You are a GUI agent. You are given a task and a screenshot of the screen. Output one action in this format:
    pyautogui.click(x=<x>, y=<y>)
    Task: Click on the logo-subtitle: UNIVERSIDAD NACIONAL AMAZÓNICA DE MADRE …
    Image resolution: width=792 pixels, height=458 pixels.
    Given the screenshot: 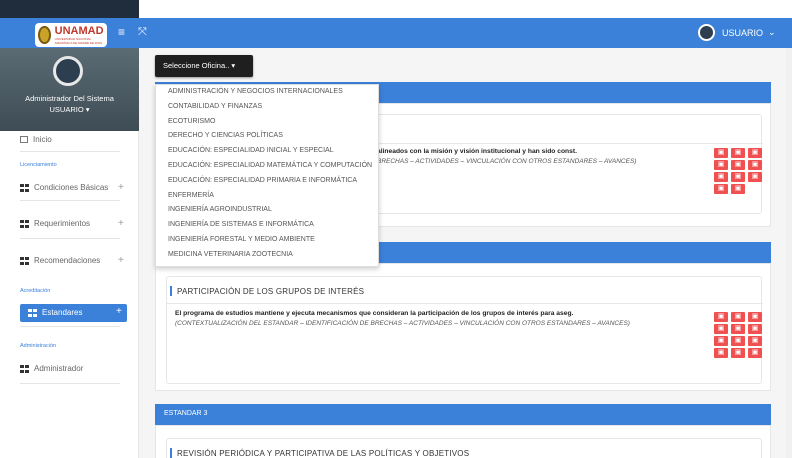 What is the action you would take?
    pyautogui.click(x=78, y=40)
    